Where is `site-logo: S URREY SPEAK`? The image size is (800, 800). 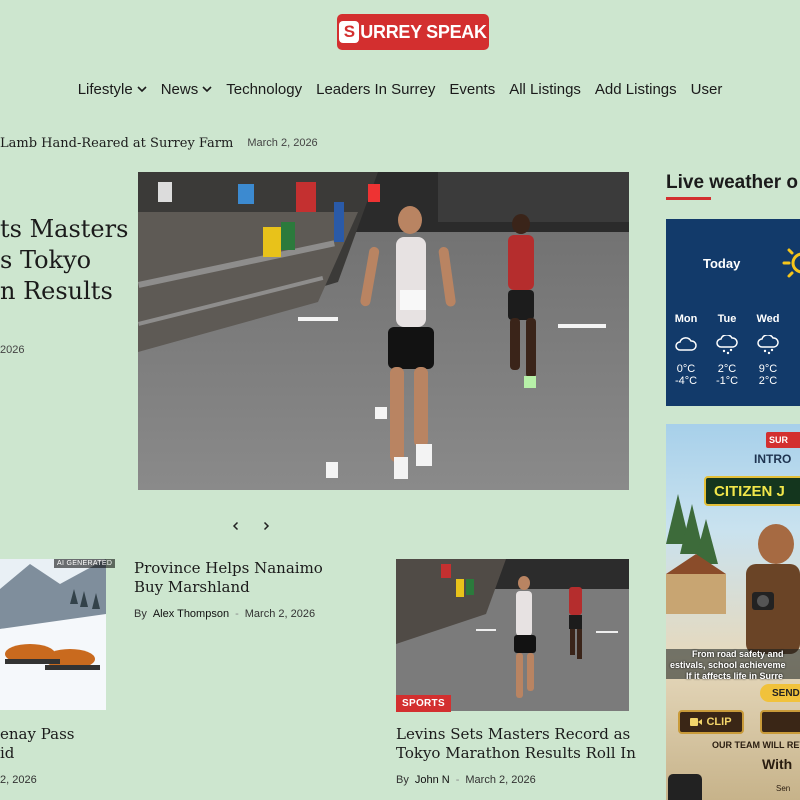 site-logo: S URREY SPEAK is located at coordinates (413, 32).